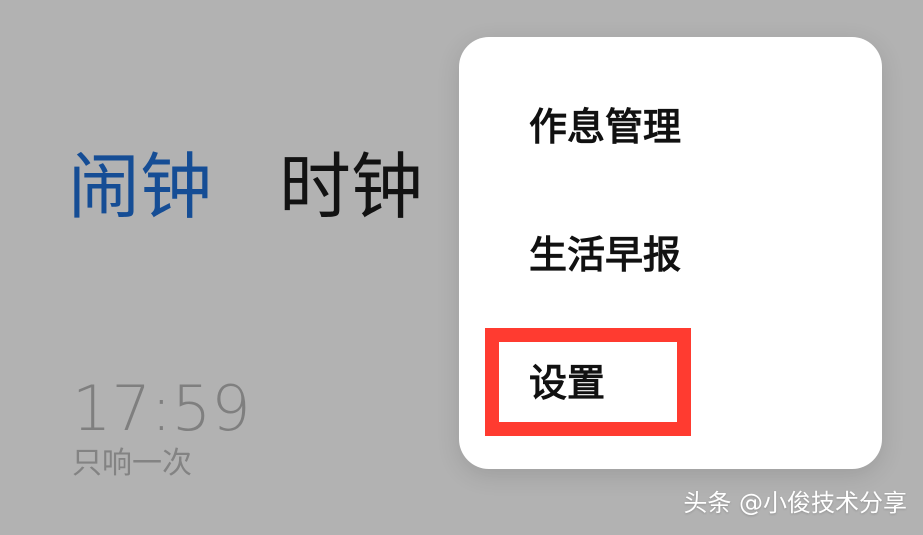  What do you see at coordinates (605, 127) in the screenshot?
I see `menu-item-label: 作息管理` at bounding box center [605, 127].